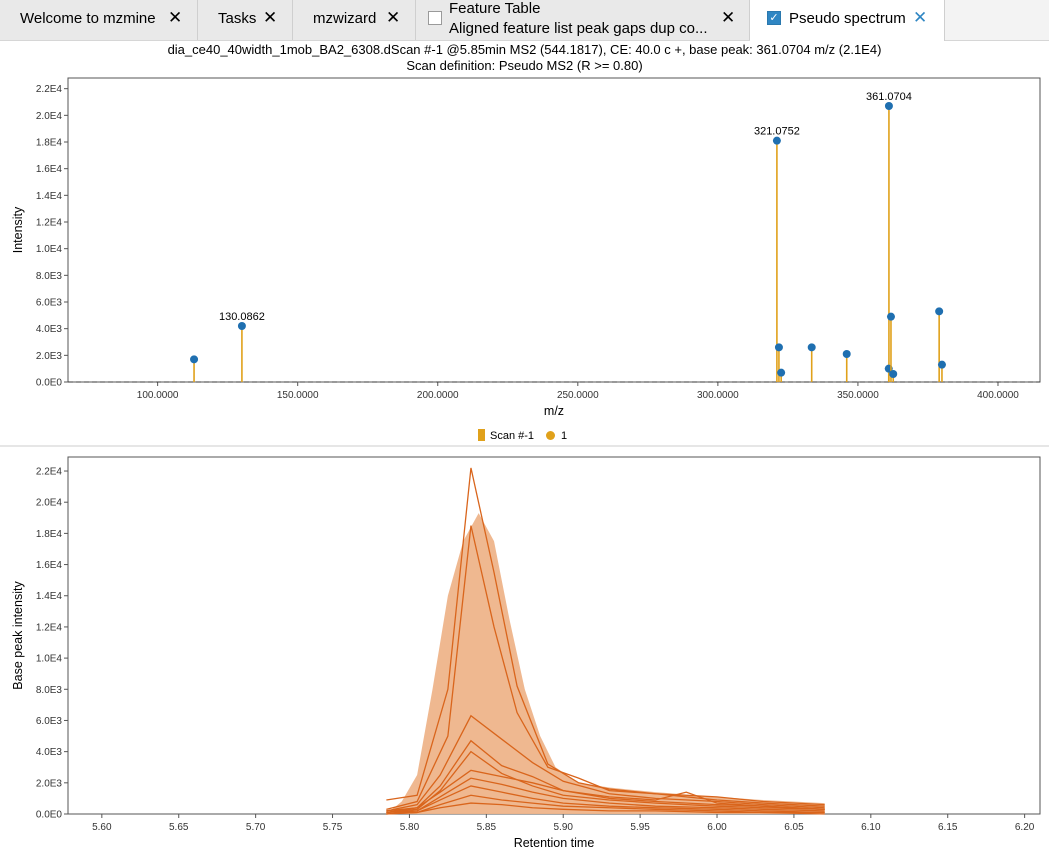 The width and height of the screenshot is (1049, 857). What do you see at coordinates (49, 116) in the screenshot?
I see `spectrum-y-tick-label: 2.0E4` at bounding box center [49, 116].